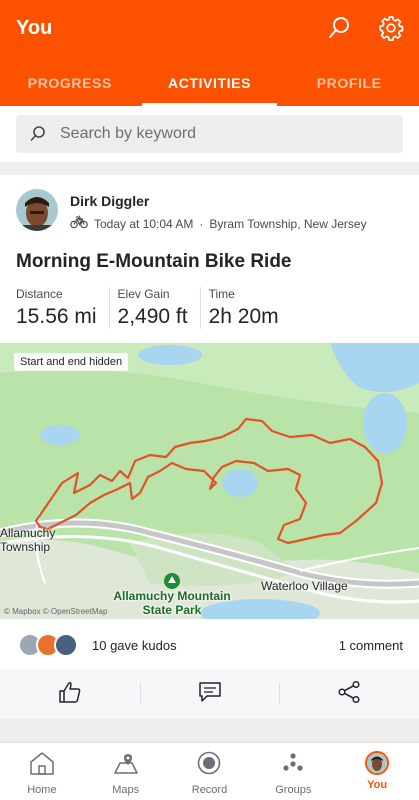  I want to click on nav-maps: Maps, so click(126, 771).